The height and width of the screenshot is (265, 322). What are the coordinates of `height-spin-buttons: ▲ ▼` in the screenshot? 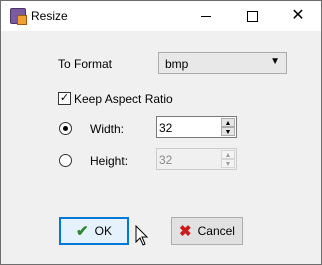 It's located at (228, 159).